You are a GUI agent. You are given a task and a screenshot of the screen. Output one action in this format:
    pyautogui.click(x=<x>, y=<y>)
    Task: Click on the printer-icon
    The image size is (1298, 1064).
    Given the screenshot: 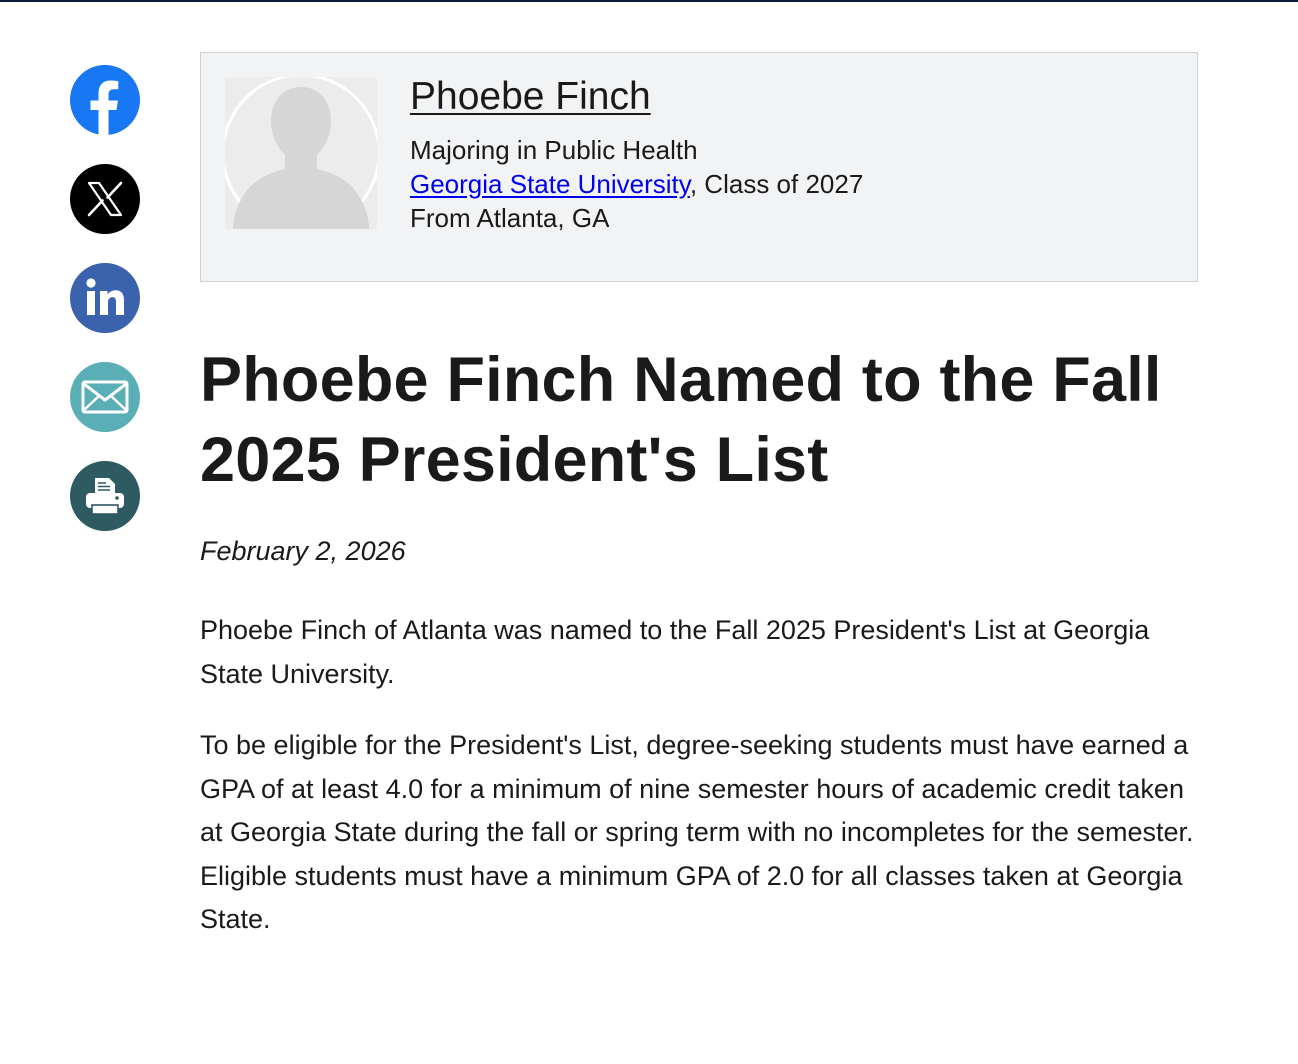 What is the action you would take?
    pyautogui.click(x=105, y=496)
    